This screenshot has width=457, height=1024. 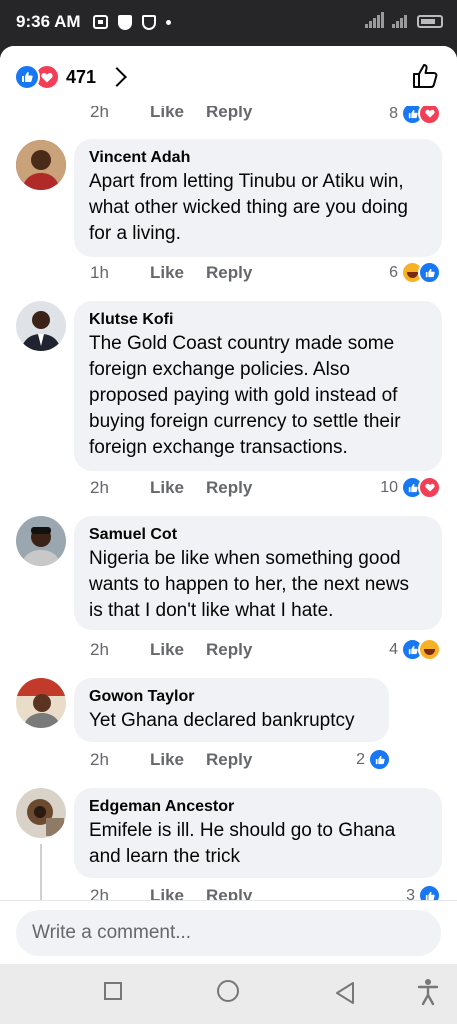 I want to click on love-icon, so click(x=429, y=487).